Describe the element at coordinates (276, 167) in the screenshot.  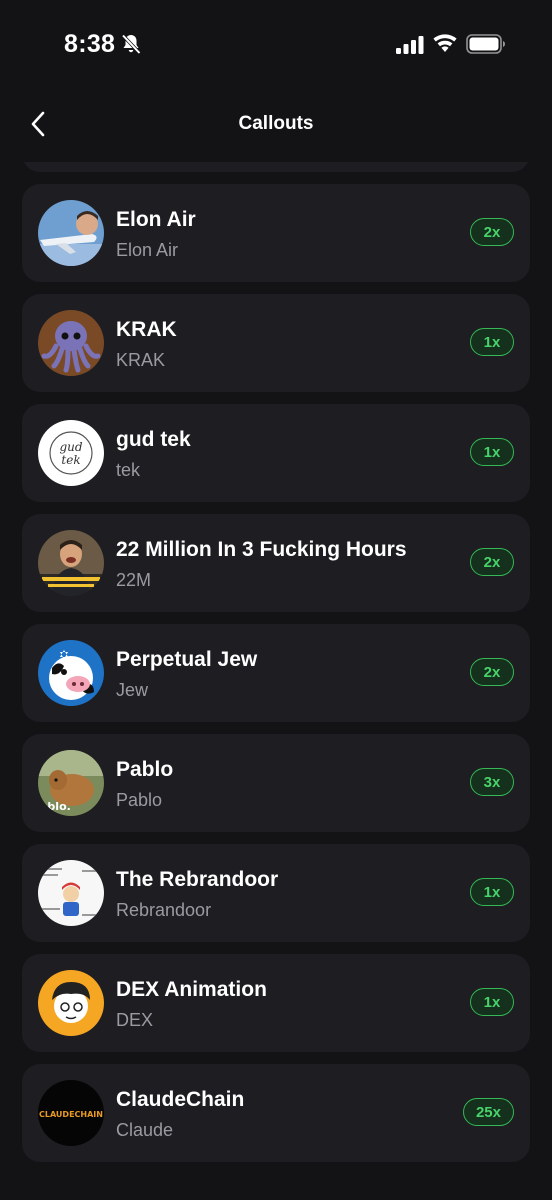
I see `callout-card: TrillionAirTrillion2x` at that location.